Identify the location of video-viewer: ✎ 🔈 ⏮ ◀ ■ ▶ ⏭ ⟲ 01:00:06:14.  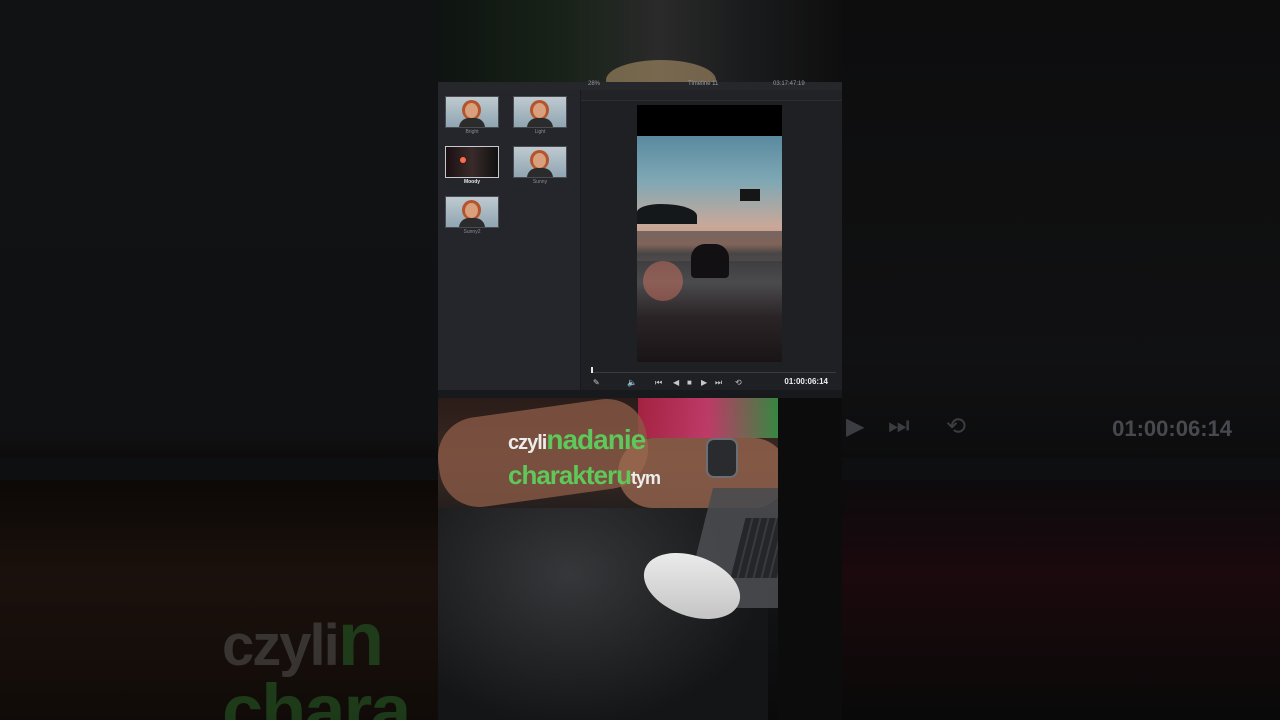
(711, 240).